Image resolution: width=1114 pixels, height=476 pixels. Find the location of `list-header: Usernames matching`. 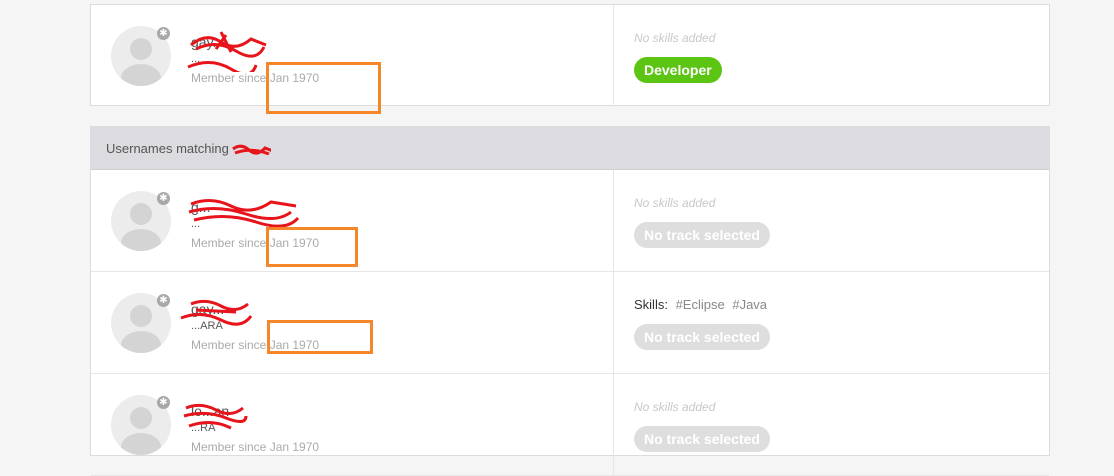

list-header: Usernames matching is located at coordinates (570, 148).